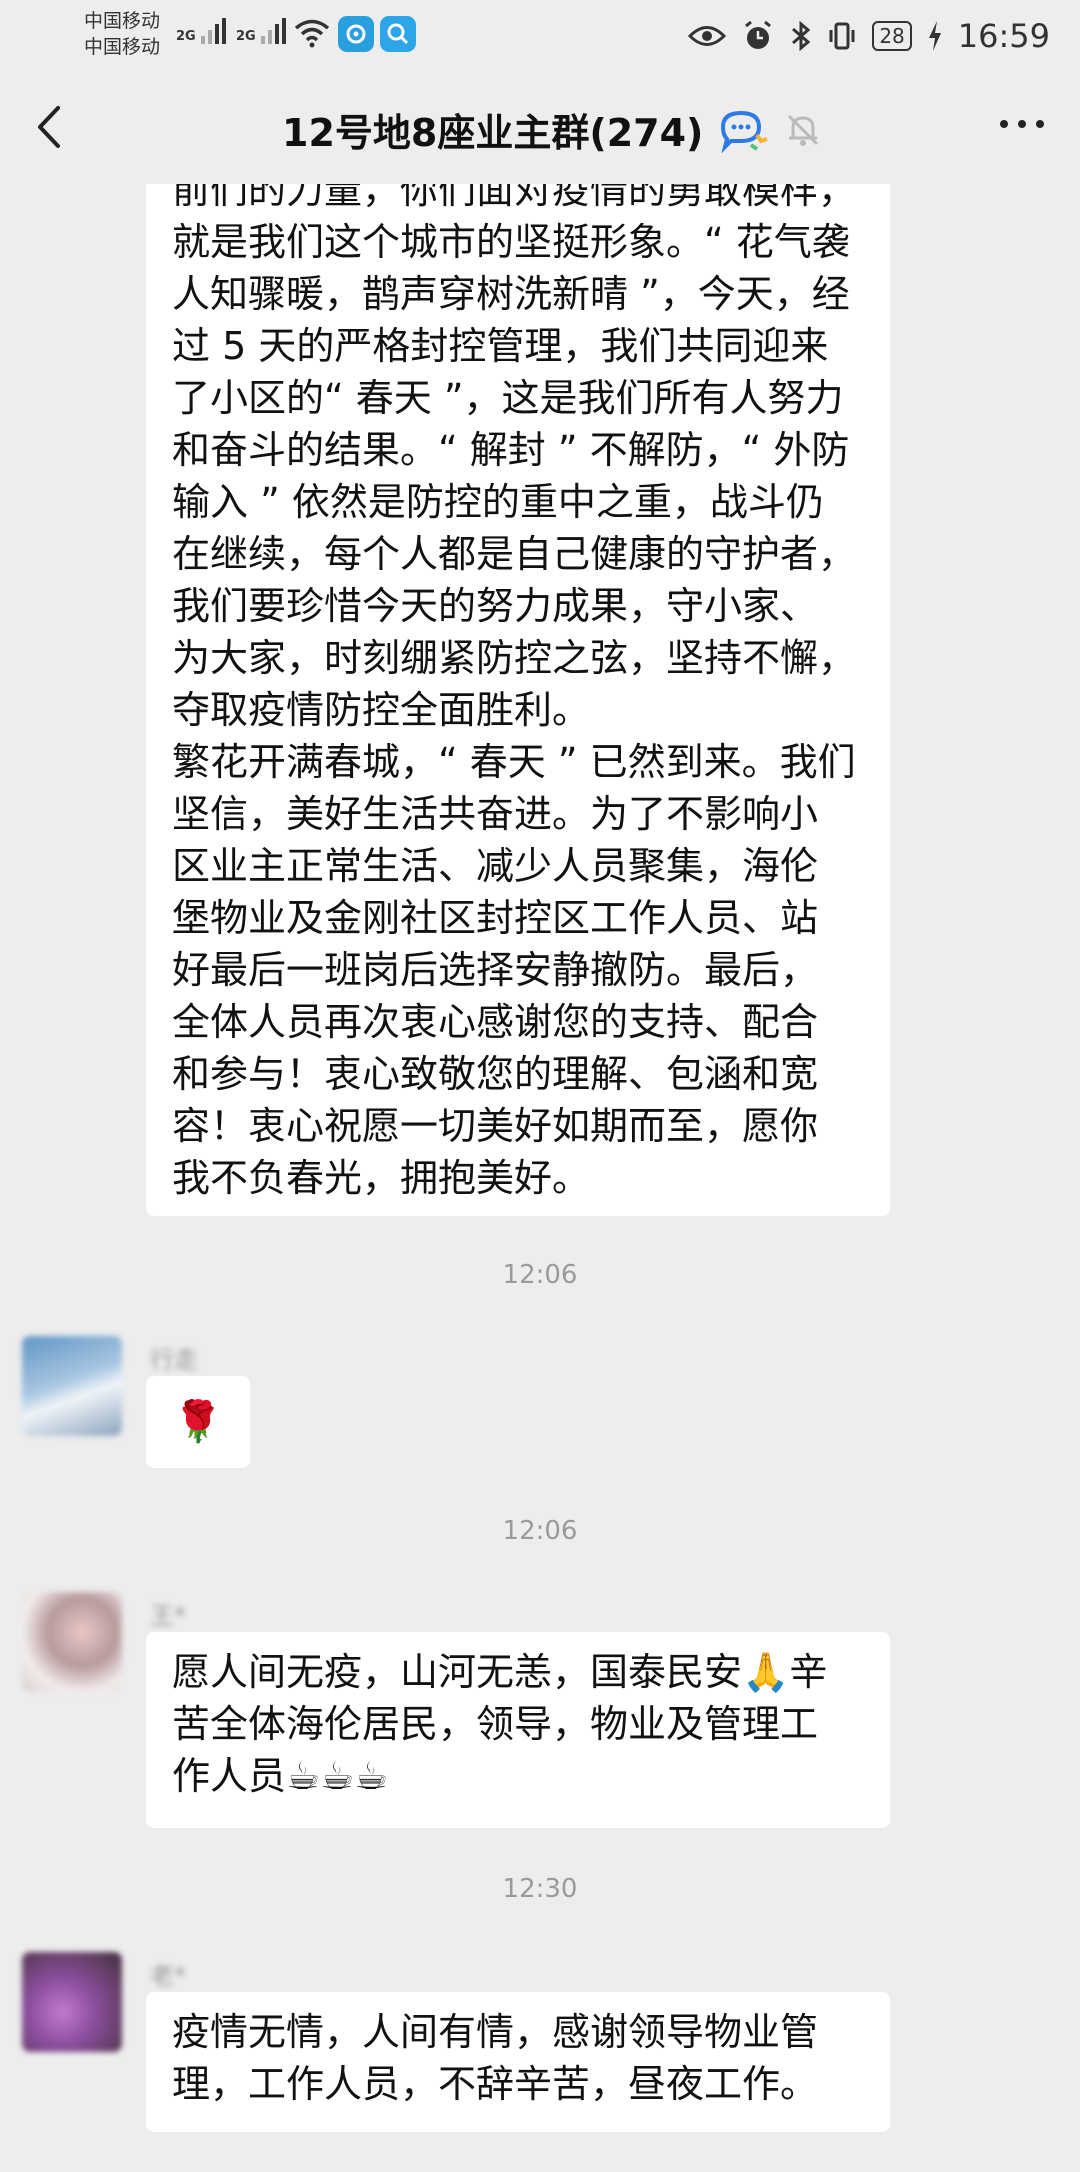  Describe the element at coordinates (122, 47) in the screenshot. I see `carrier-2: 中国移动` at that location.